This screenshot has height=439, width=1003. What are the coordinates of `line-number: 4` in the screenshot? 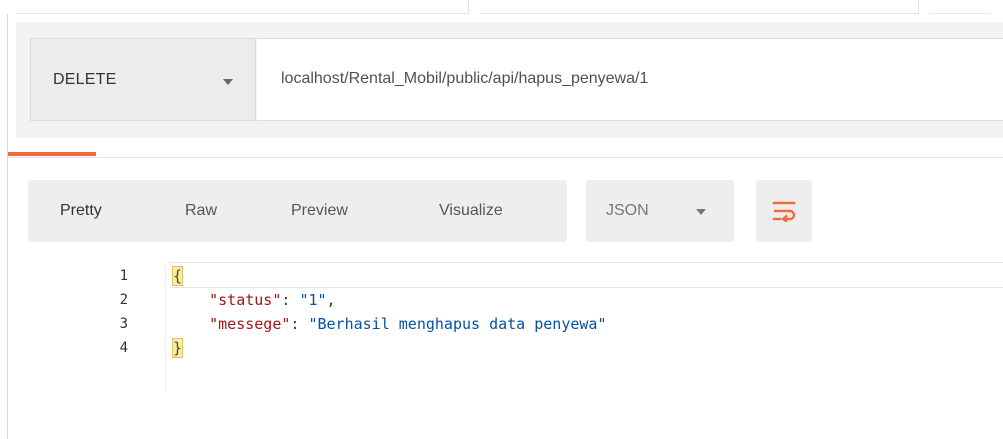 It's located at (123, 348).